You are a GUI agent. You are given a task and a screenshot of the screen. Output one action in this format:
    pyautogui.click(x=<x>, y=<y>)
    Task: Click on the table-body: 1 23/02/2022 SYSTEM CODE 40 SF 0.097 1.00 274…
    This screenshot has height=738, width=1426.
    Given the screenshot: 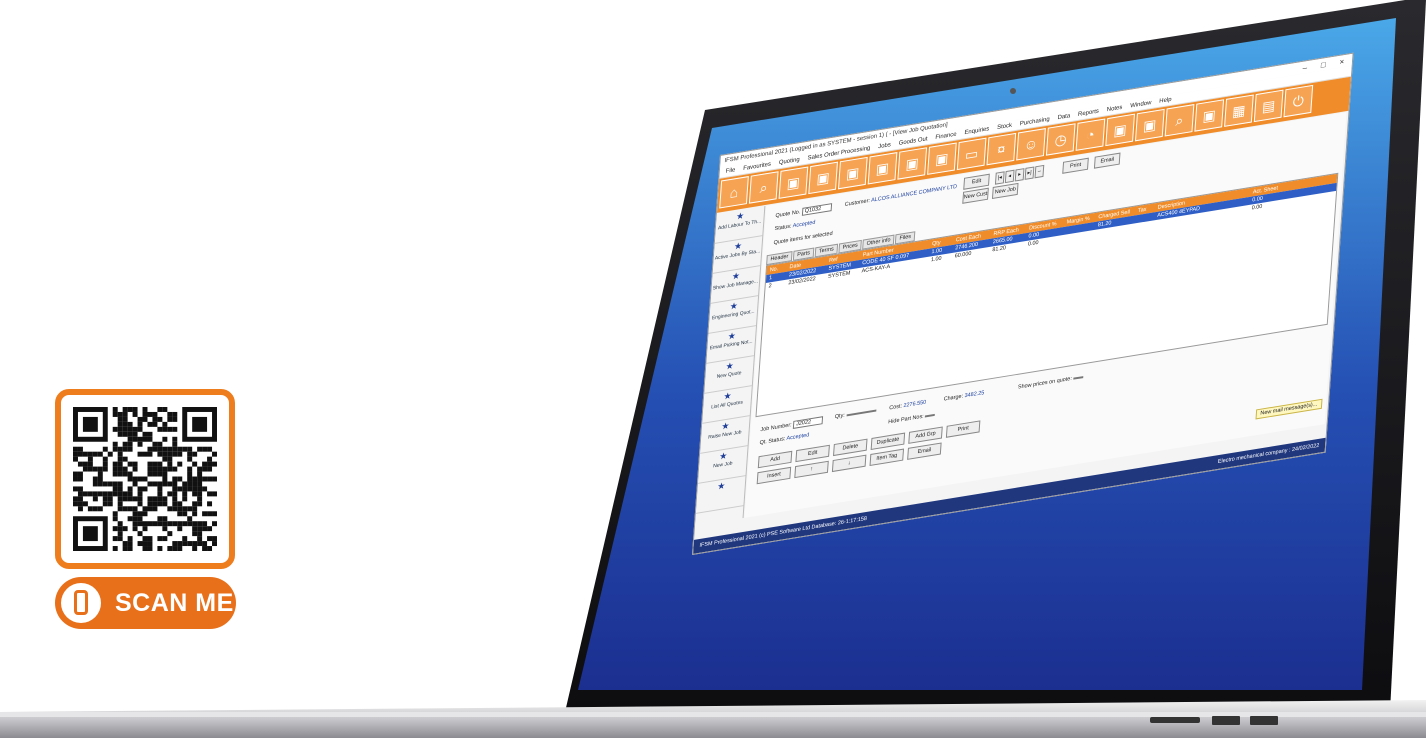 What is the action you would take?
    pyautogui.click(x=1051, y=236)
    